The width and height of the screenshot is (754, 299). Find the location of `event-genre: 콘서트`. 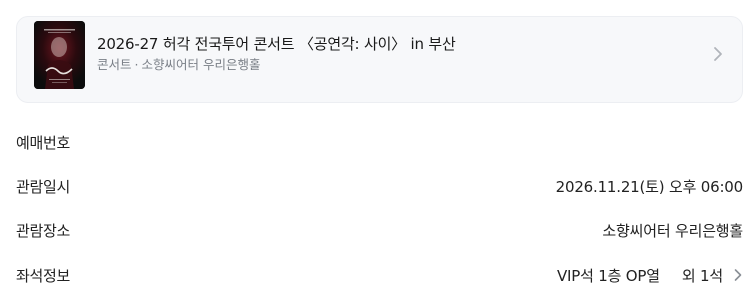

event-genre: 콘서트 is located at coordinates (114, 64).